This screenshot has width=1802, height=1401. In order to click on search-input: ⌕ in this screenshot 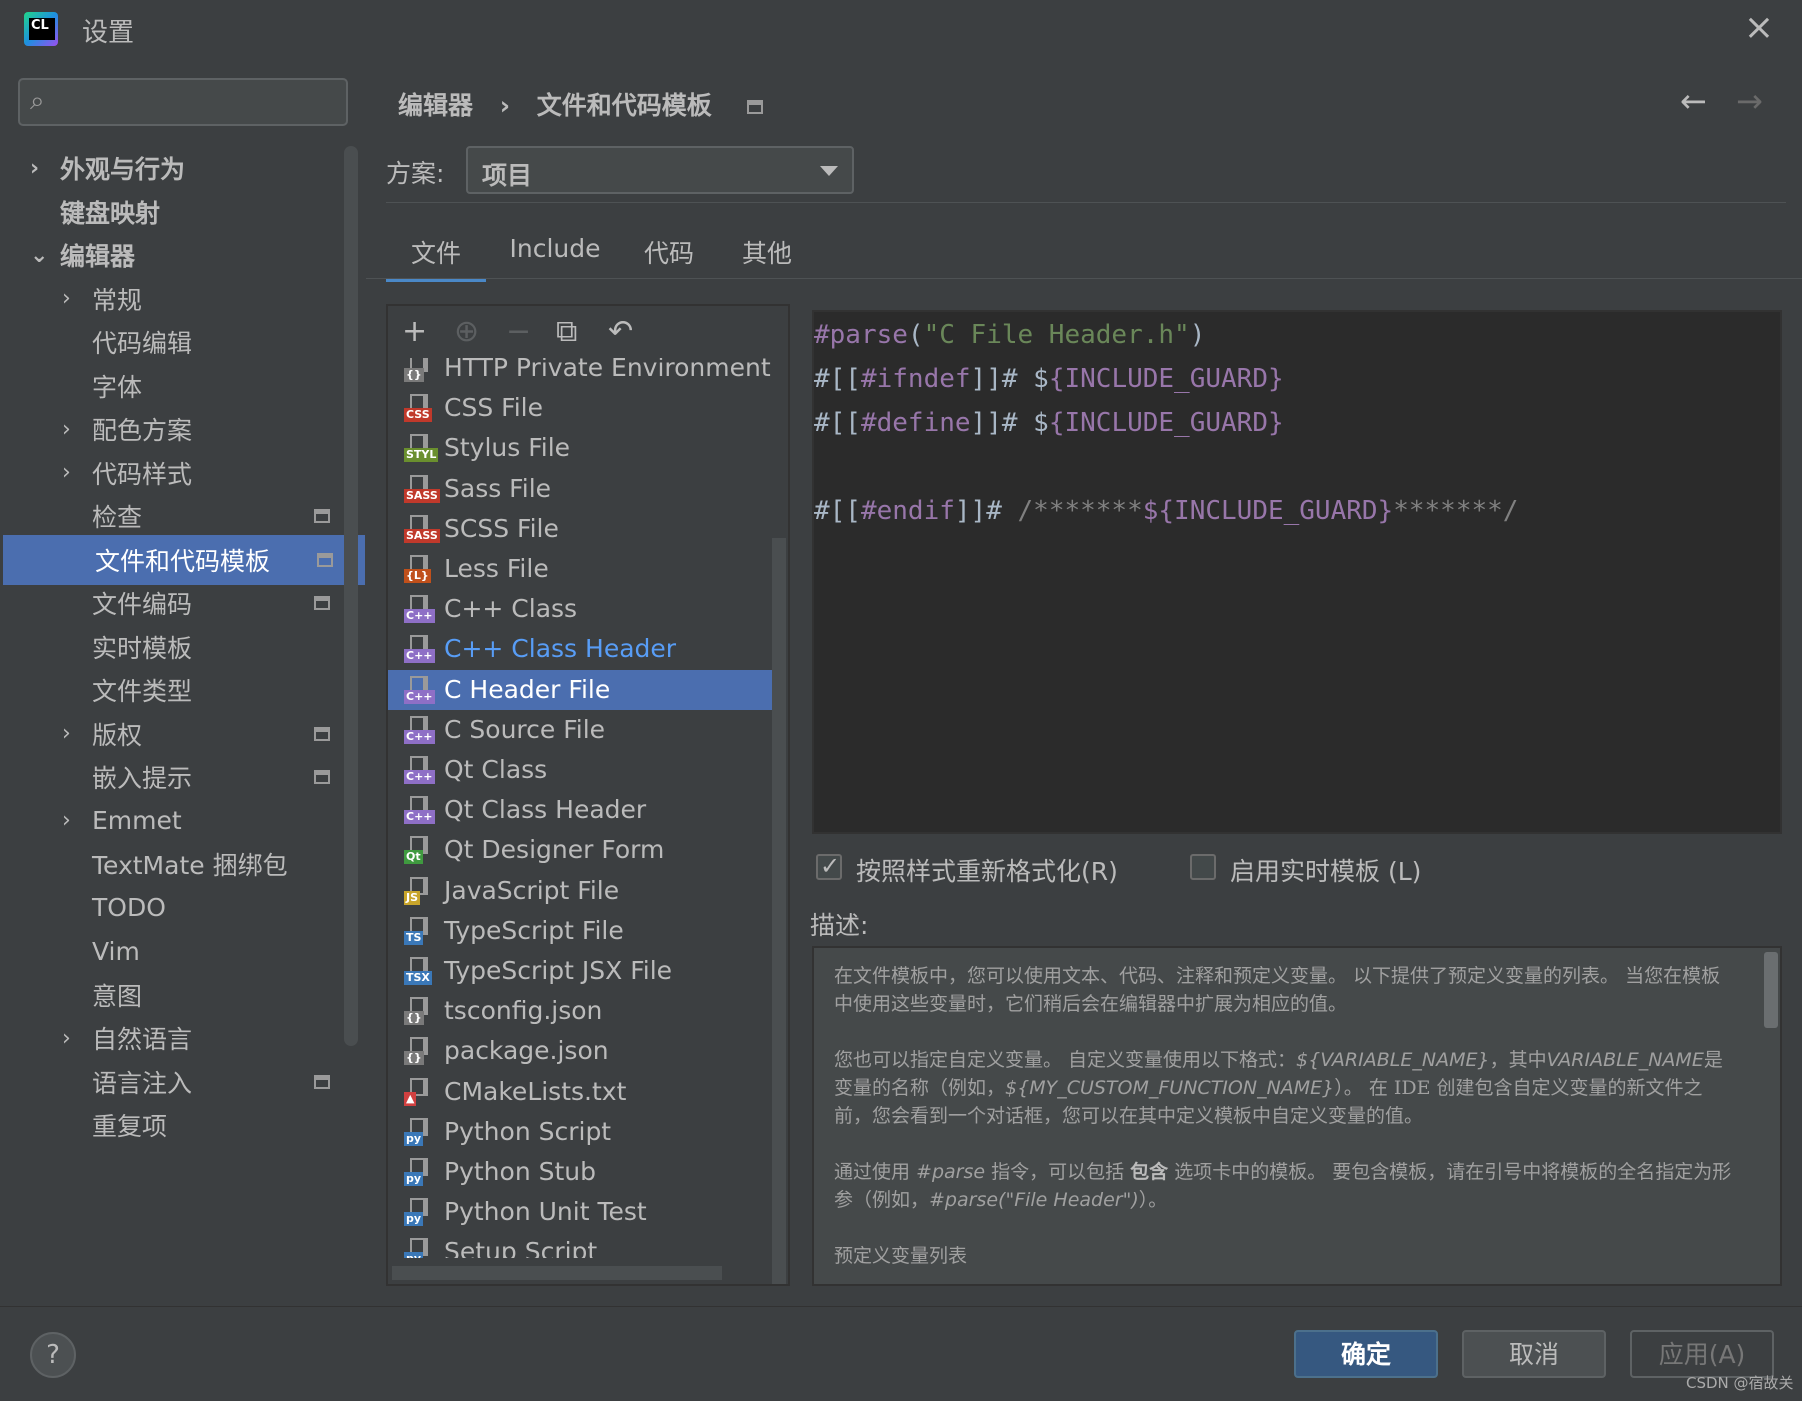, I will do `click(183, 102)`.